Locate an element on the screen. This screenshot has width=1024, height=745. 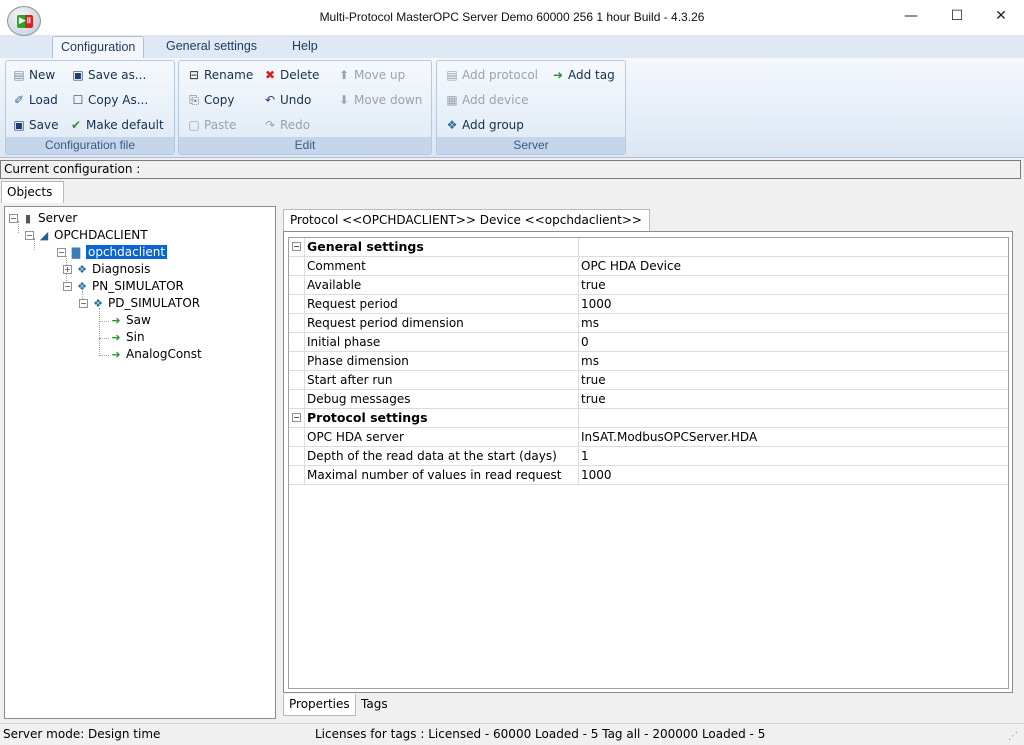
load-button: ✐ Load is located at coordinates (35, 100).